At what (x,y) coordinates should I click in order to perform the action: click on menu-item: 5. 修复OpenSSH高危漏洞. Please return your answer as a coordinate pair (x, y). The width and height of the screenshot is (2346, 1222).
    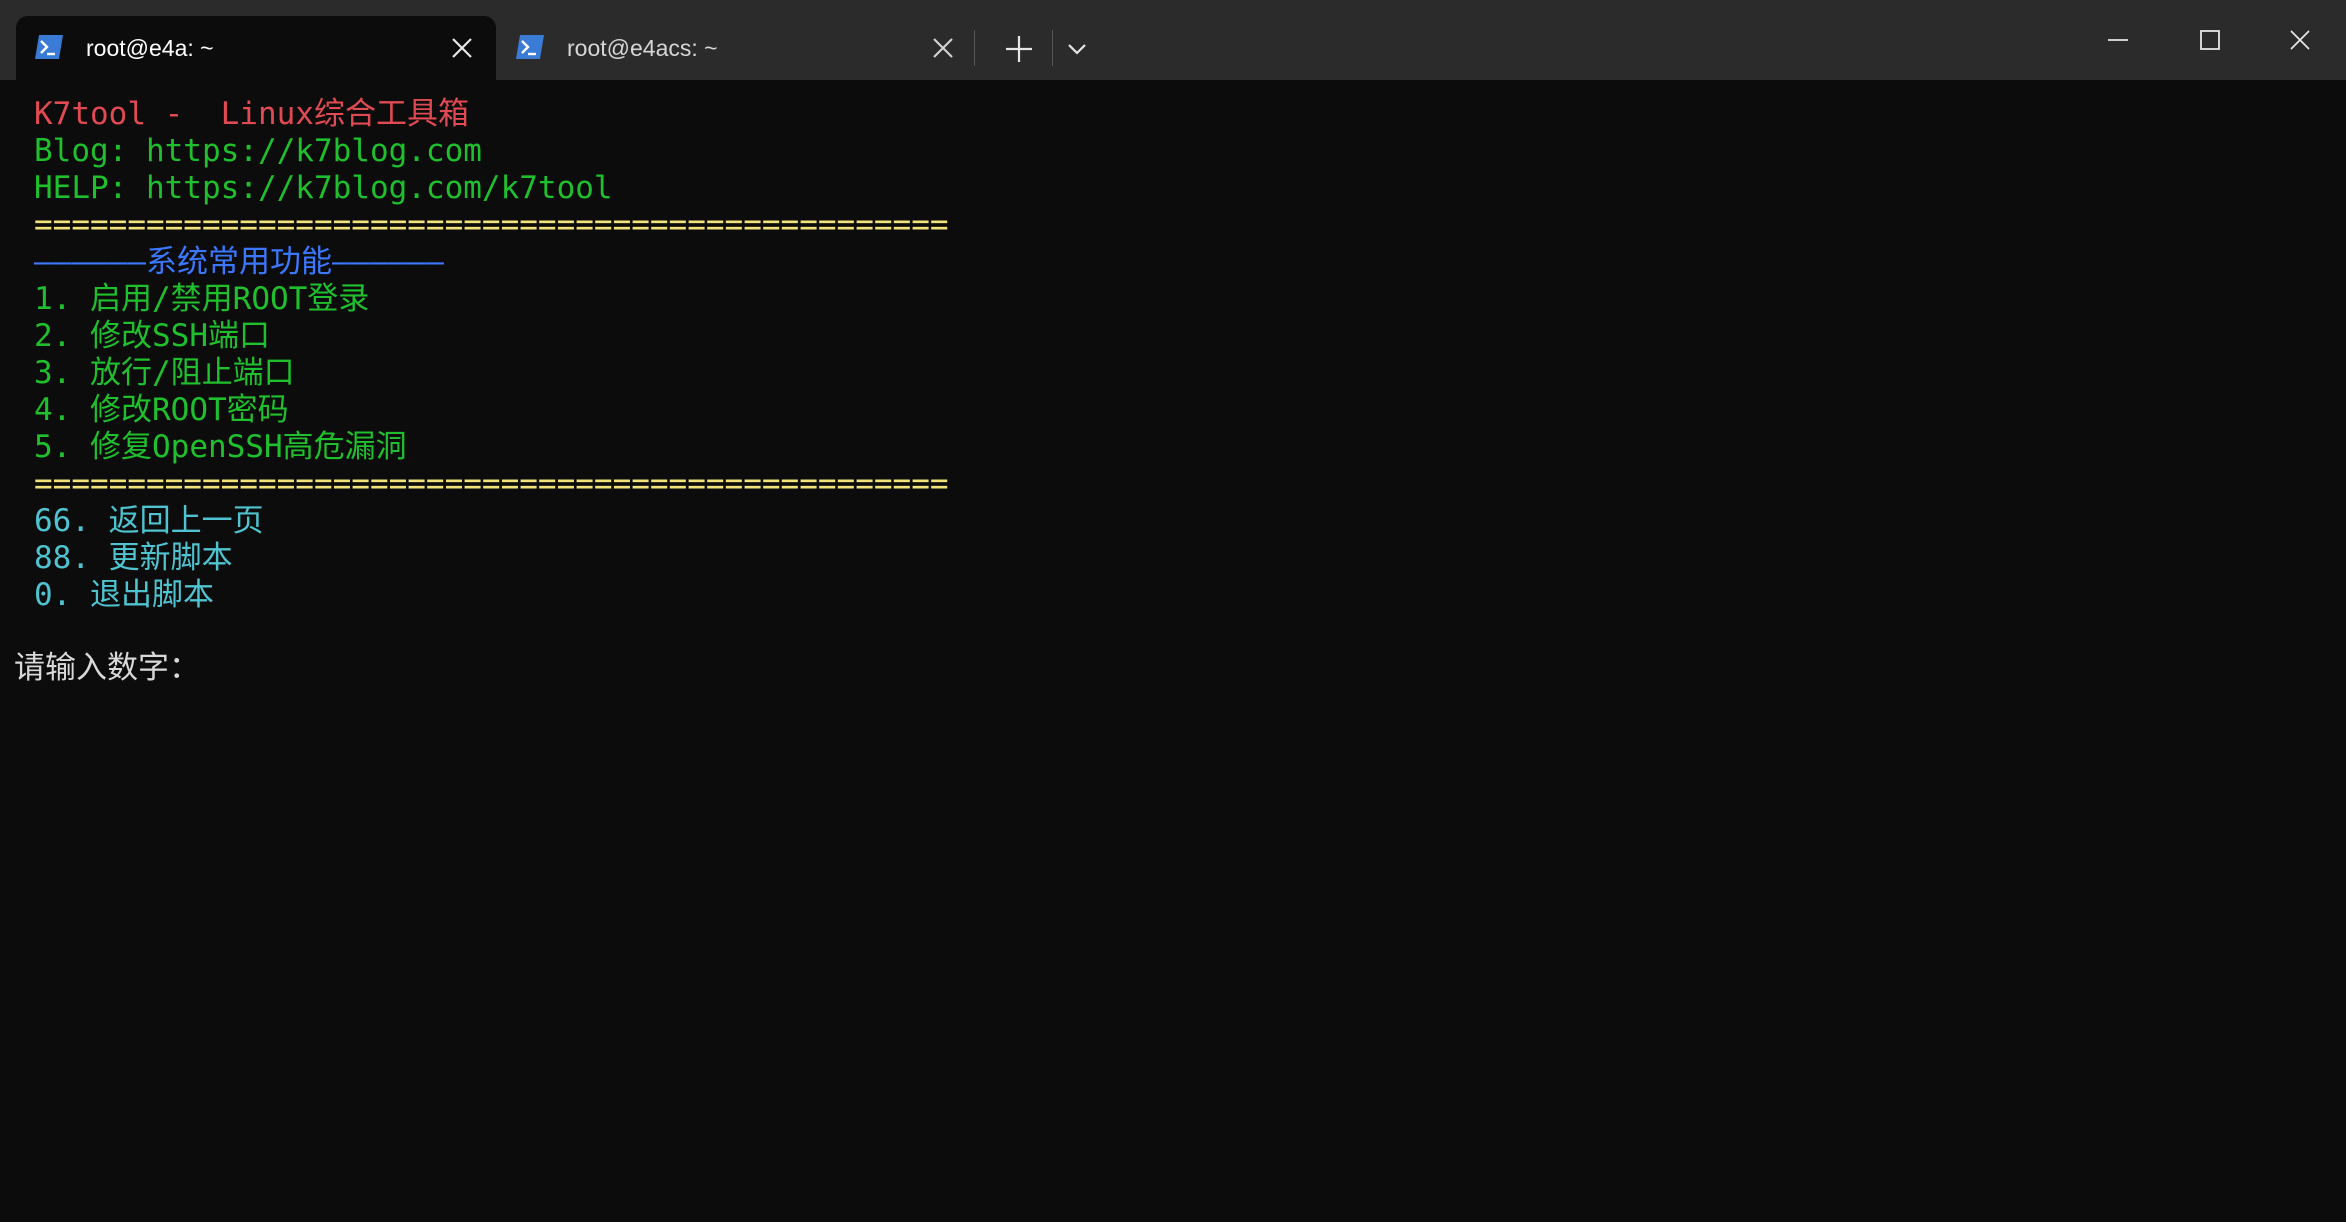
    Looking at the image, I should click on (220, 447).